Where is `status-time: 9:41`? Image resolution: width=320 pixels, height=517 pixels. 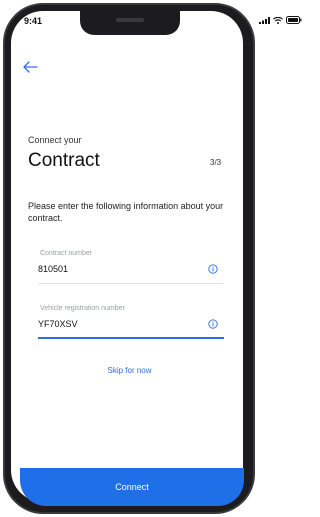 status-time: 9:41 is located at coordinates (33, 21).